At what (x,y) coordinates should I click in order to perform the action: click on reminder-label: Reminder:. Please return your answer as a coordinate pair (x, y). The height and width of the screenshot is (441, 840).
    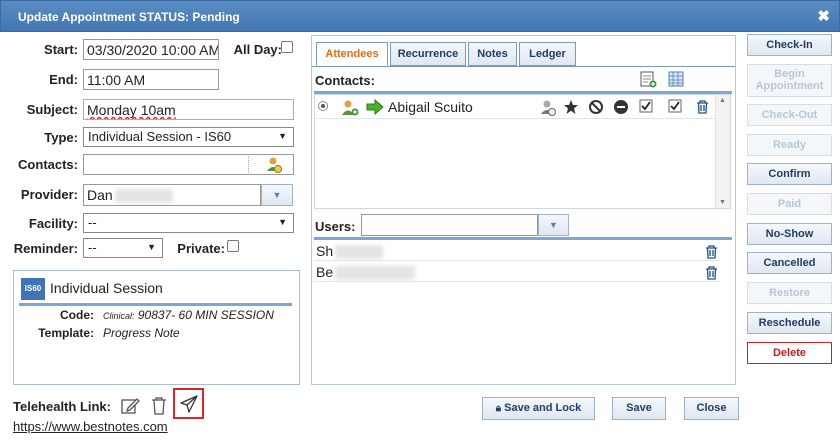
    Looking at the image, I should click on (45, 248).